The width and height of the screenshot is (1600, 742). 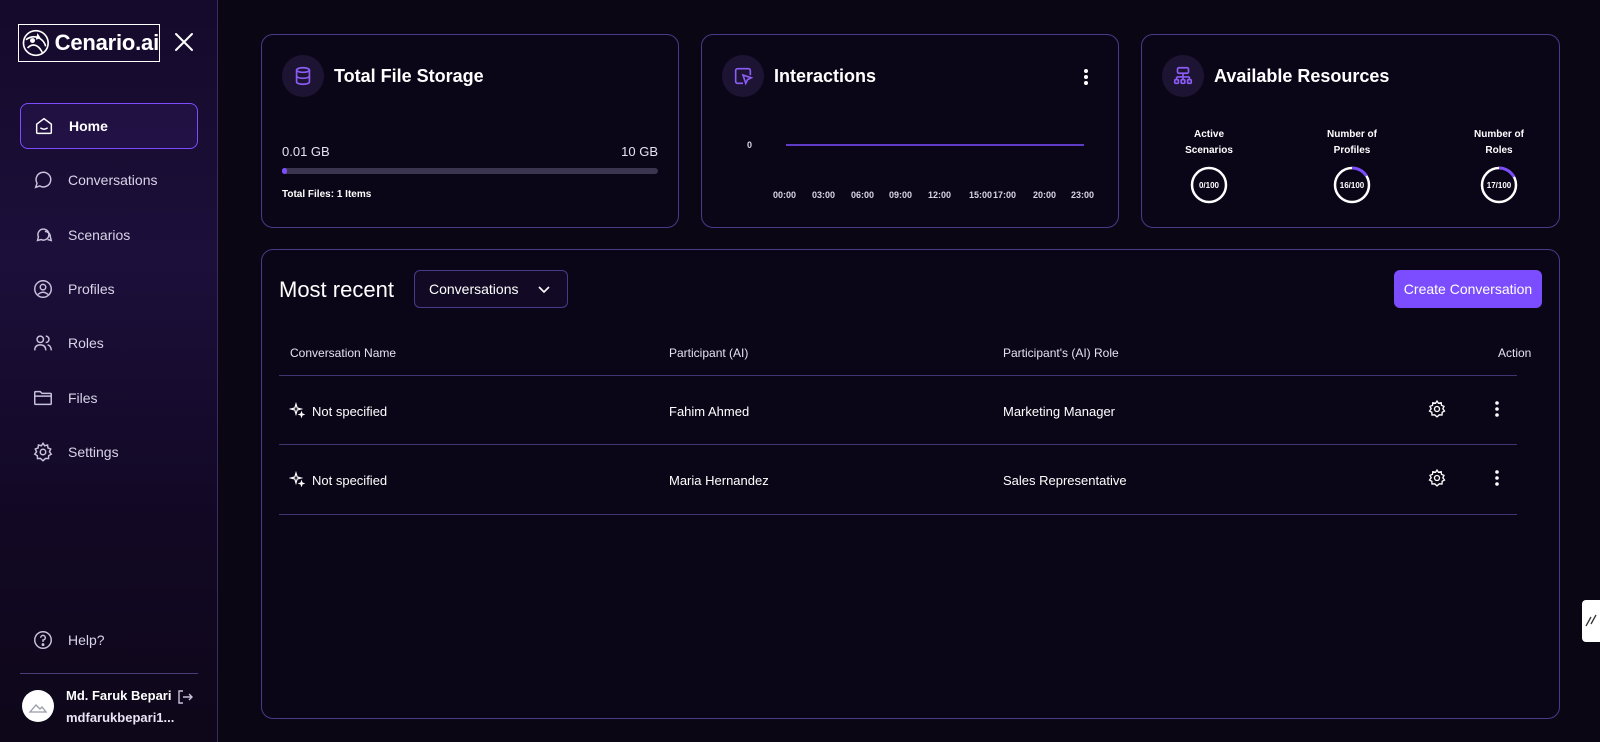 I want to click on resources-title: Available Resources, so click(x=1302, y=76).